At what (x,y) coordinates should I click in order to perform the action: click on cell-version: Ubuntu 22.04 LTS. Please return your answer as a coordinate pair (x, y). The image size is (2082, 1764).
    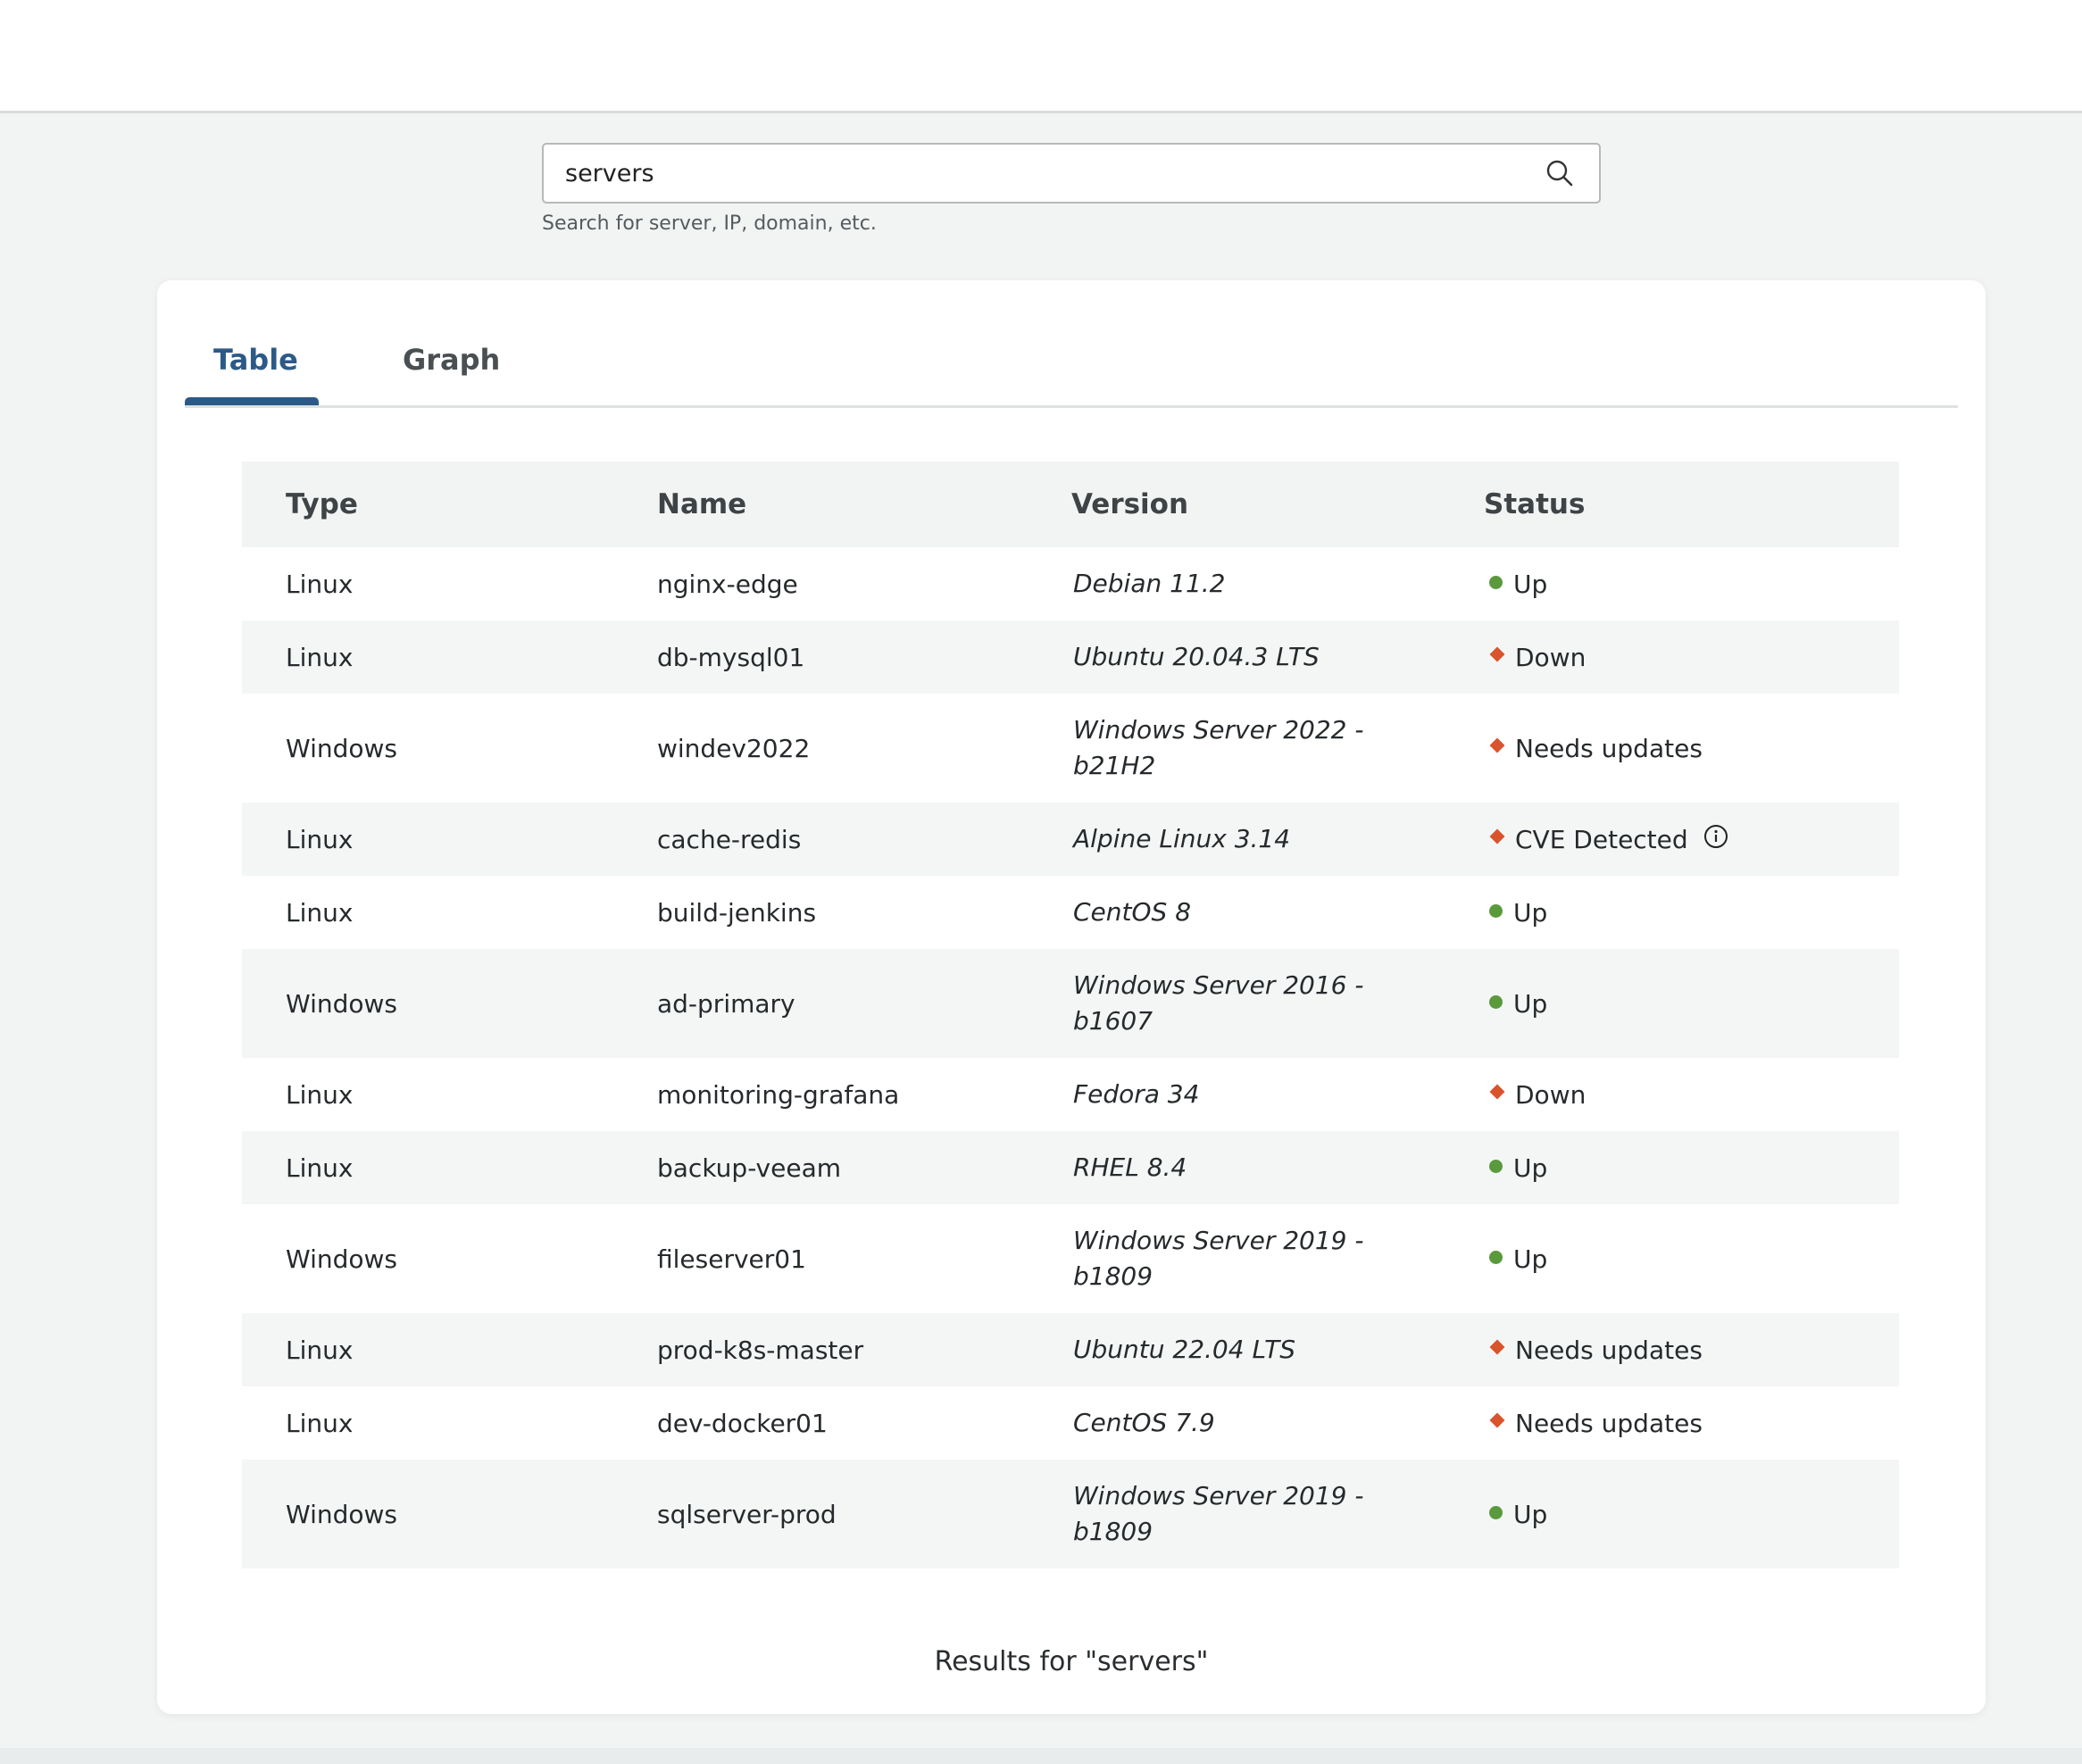
    Looking at the image, I should click on (1277, 1350).